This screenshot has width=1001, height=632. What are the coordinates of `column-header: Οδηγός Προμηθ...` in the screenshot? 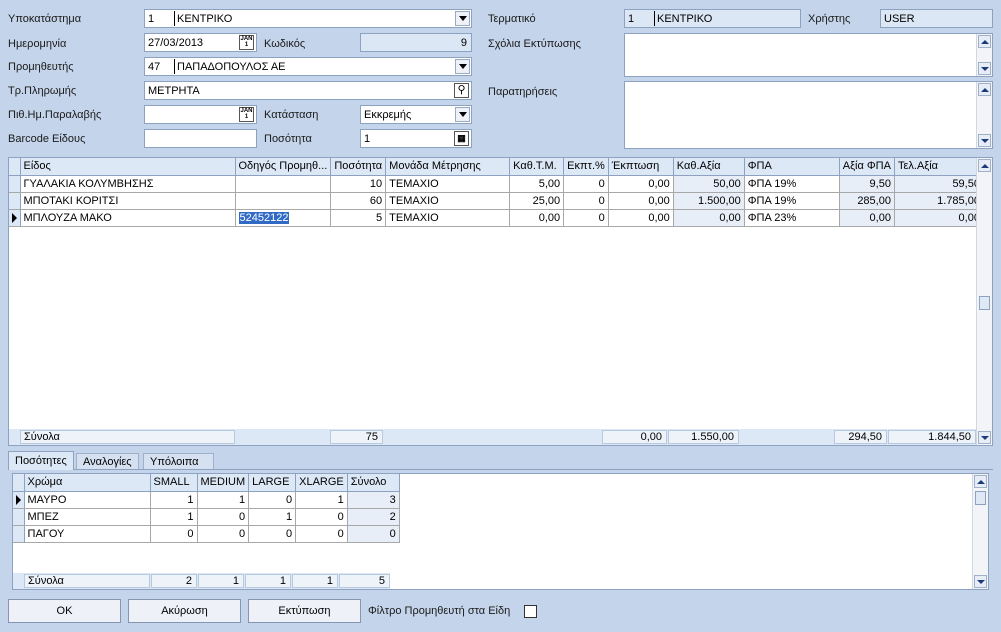 It's located at (283, 167).